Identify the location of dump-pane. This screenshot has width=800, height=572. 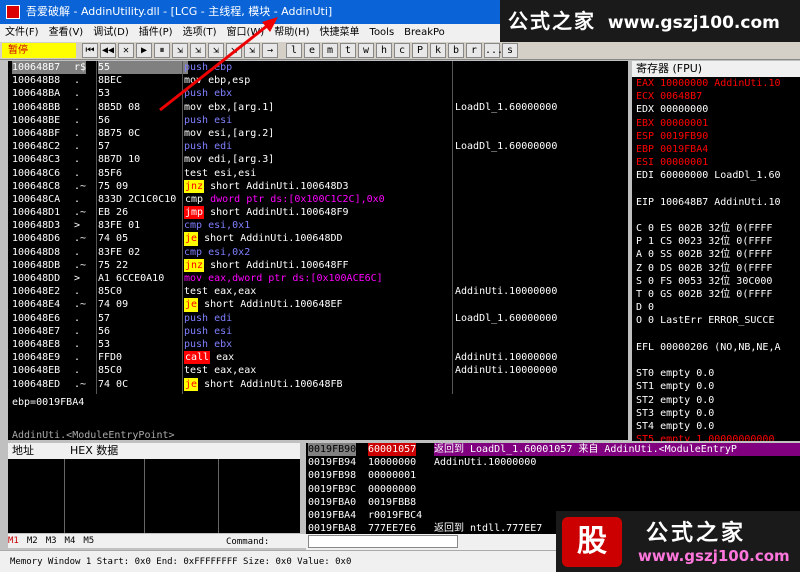
(154, 496).